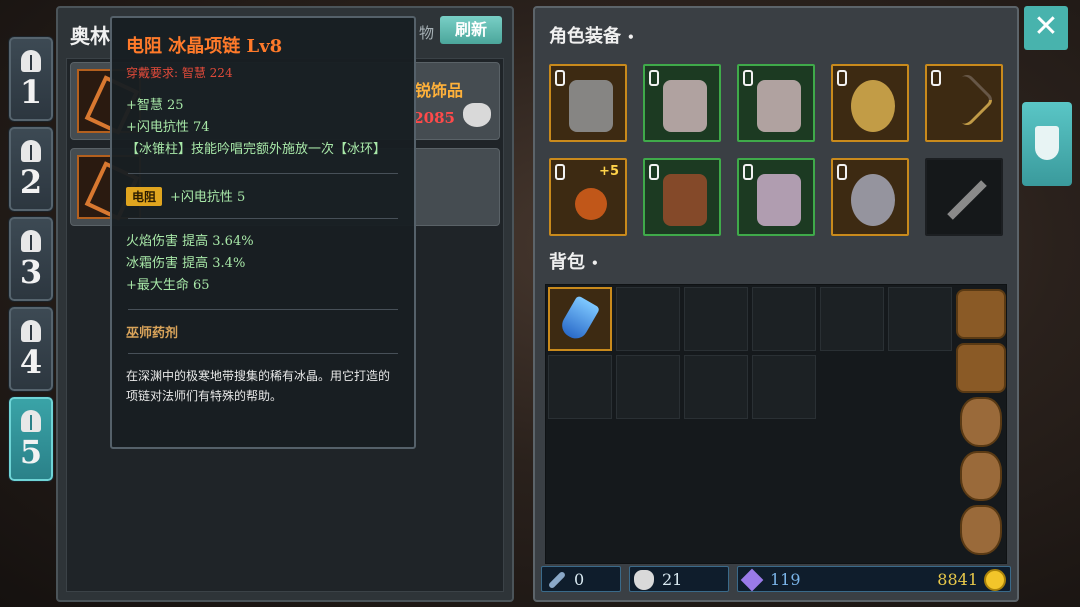  Describe the element at coordinates (144, 196) in the screenshot. I see `affix-tag: 电阻` at that location.